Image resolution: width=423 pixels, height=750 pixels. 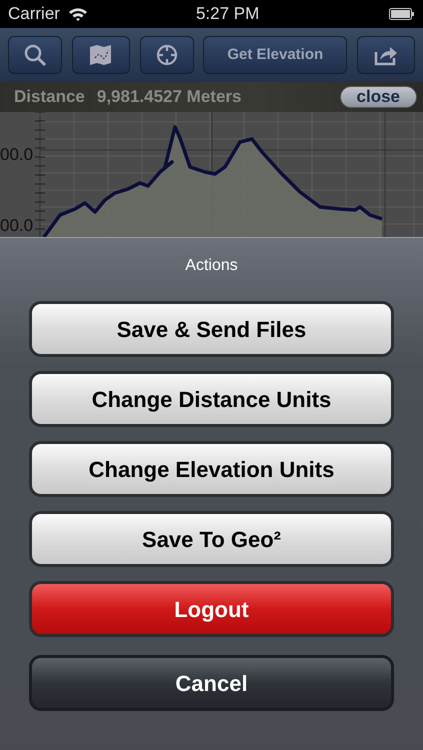 I want to click on time-label: 5:27 PM, so click(x=228, y=14).